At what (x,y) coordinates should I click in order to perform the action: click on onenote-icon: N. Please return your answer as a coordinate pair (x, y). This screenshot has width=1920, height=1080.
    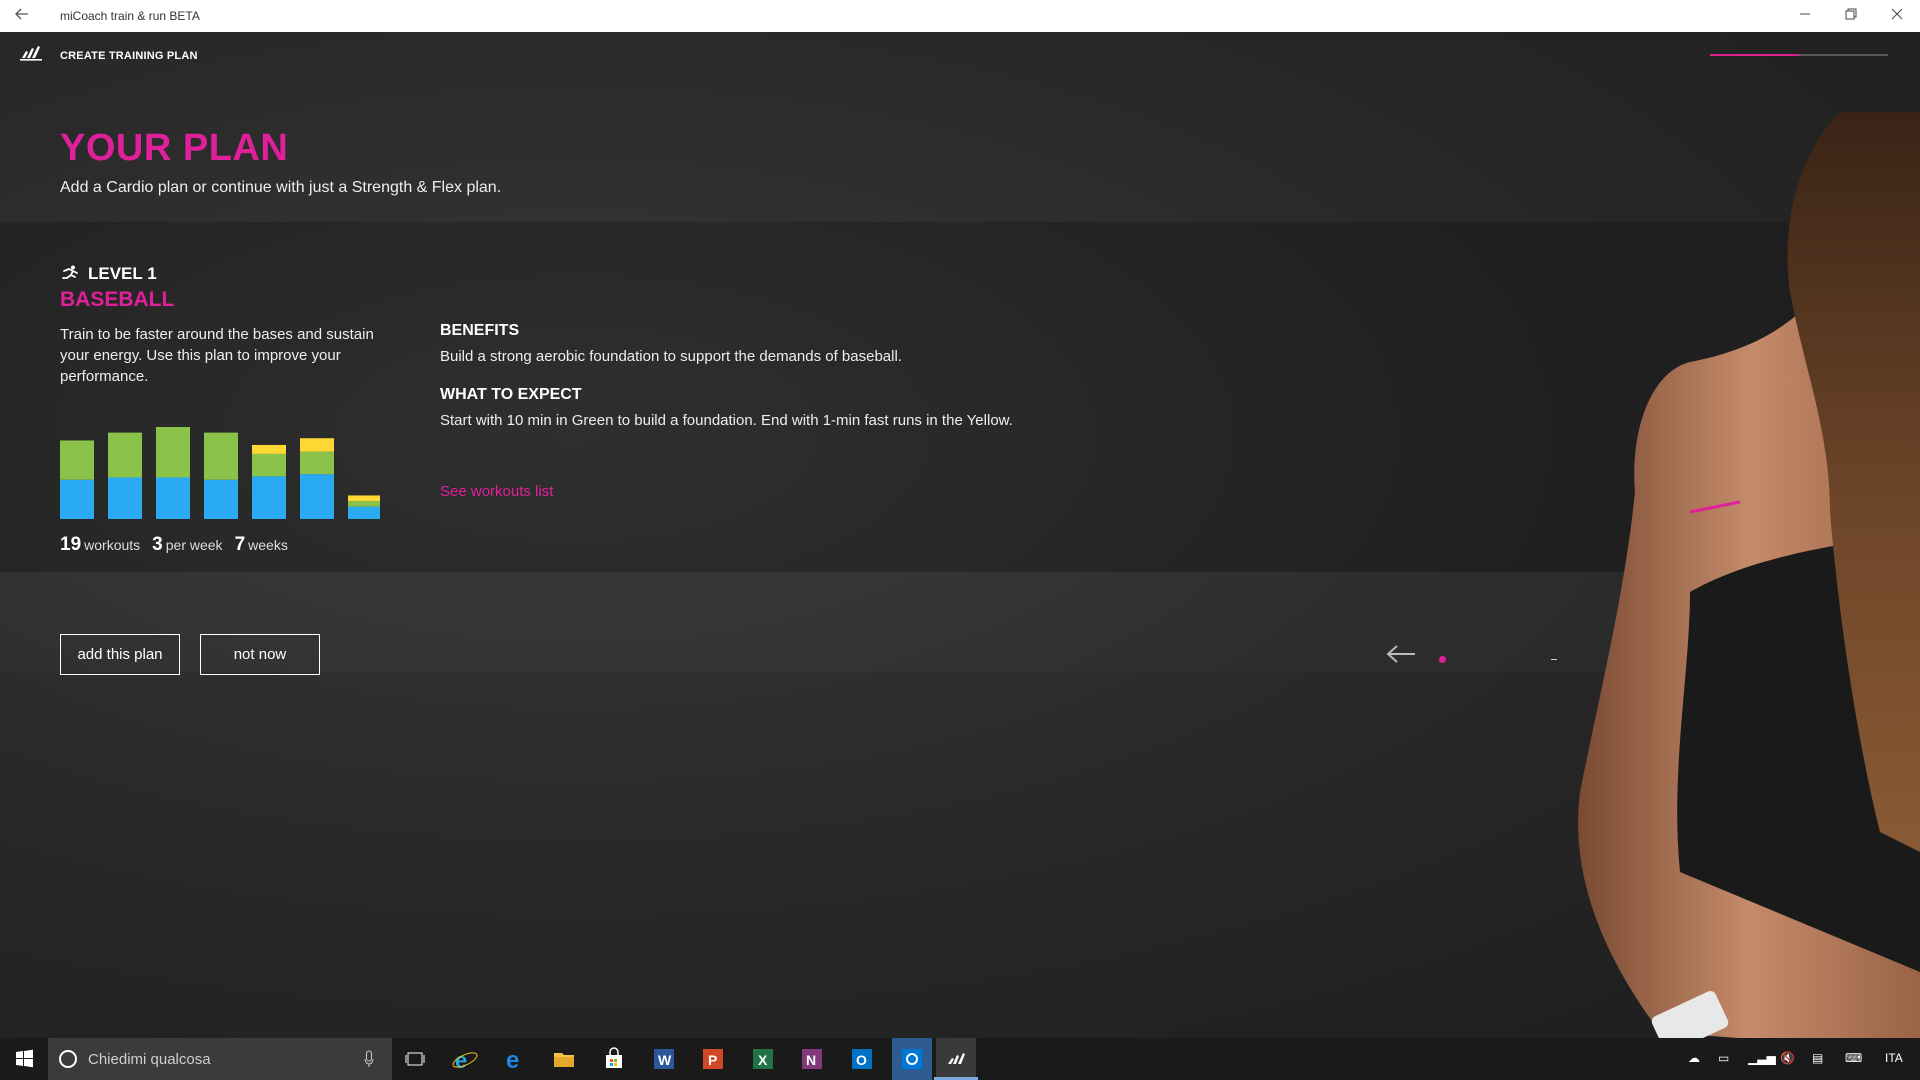
    Looking at the image, I should click on (812, 1059).